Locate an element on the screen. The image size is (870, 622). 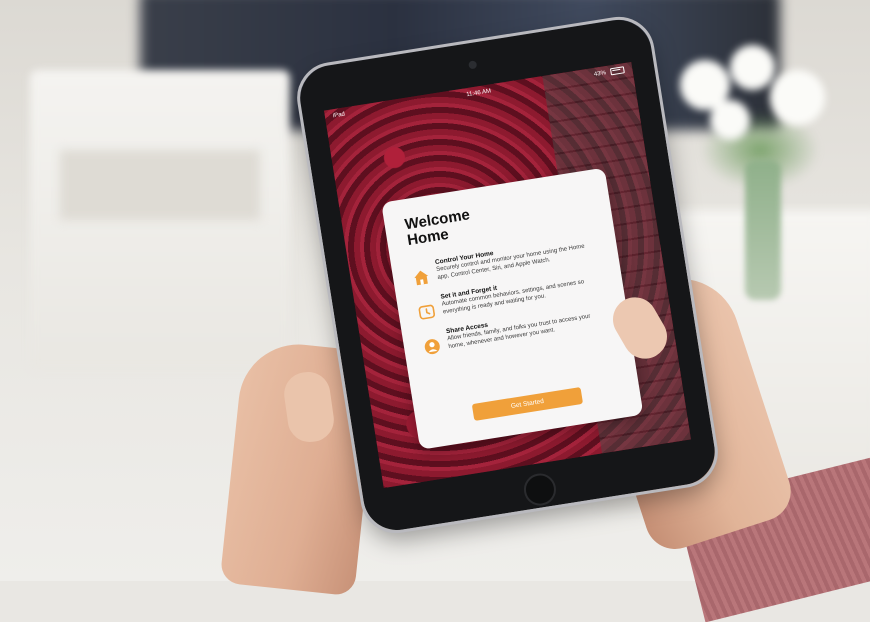
status-time: 11:46 AM is located at coordinates (478, 93).